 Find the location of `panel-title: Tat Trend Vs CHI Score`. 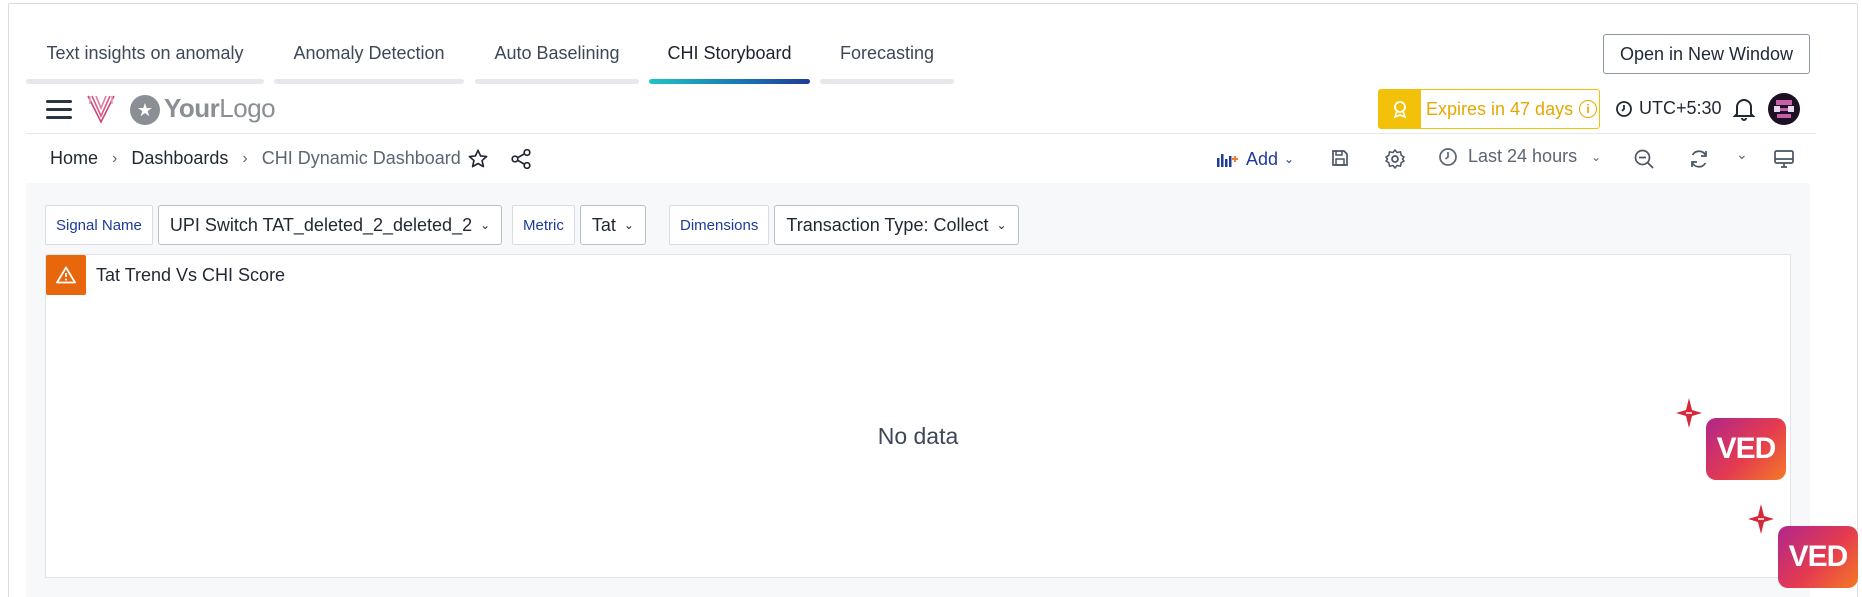

panel-title: Tat Trend Vs CHI Score is located at coordinates (191, 275).